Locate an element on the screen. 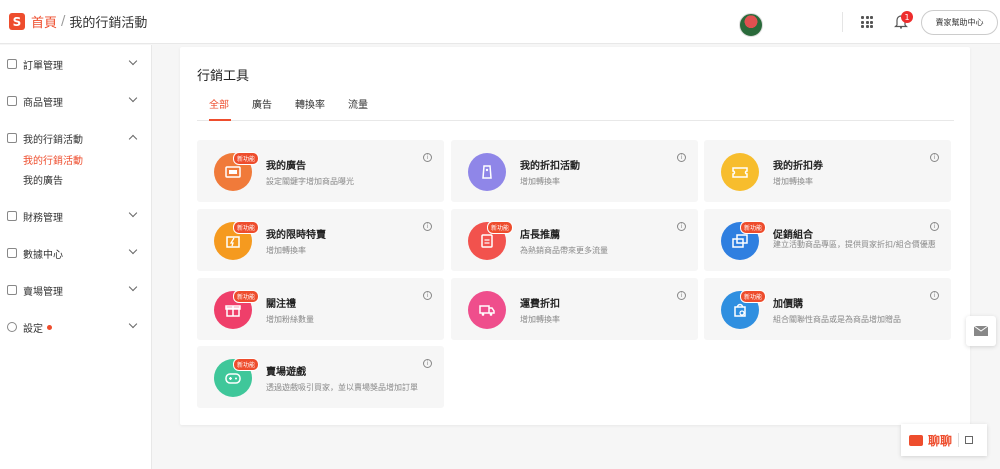 This screenshot has height=469, width=1000. tool-card-flash-sale: 新功能 我的限時特賣 增加轉換率 i is located at coordinates (320, 240).